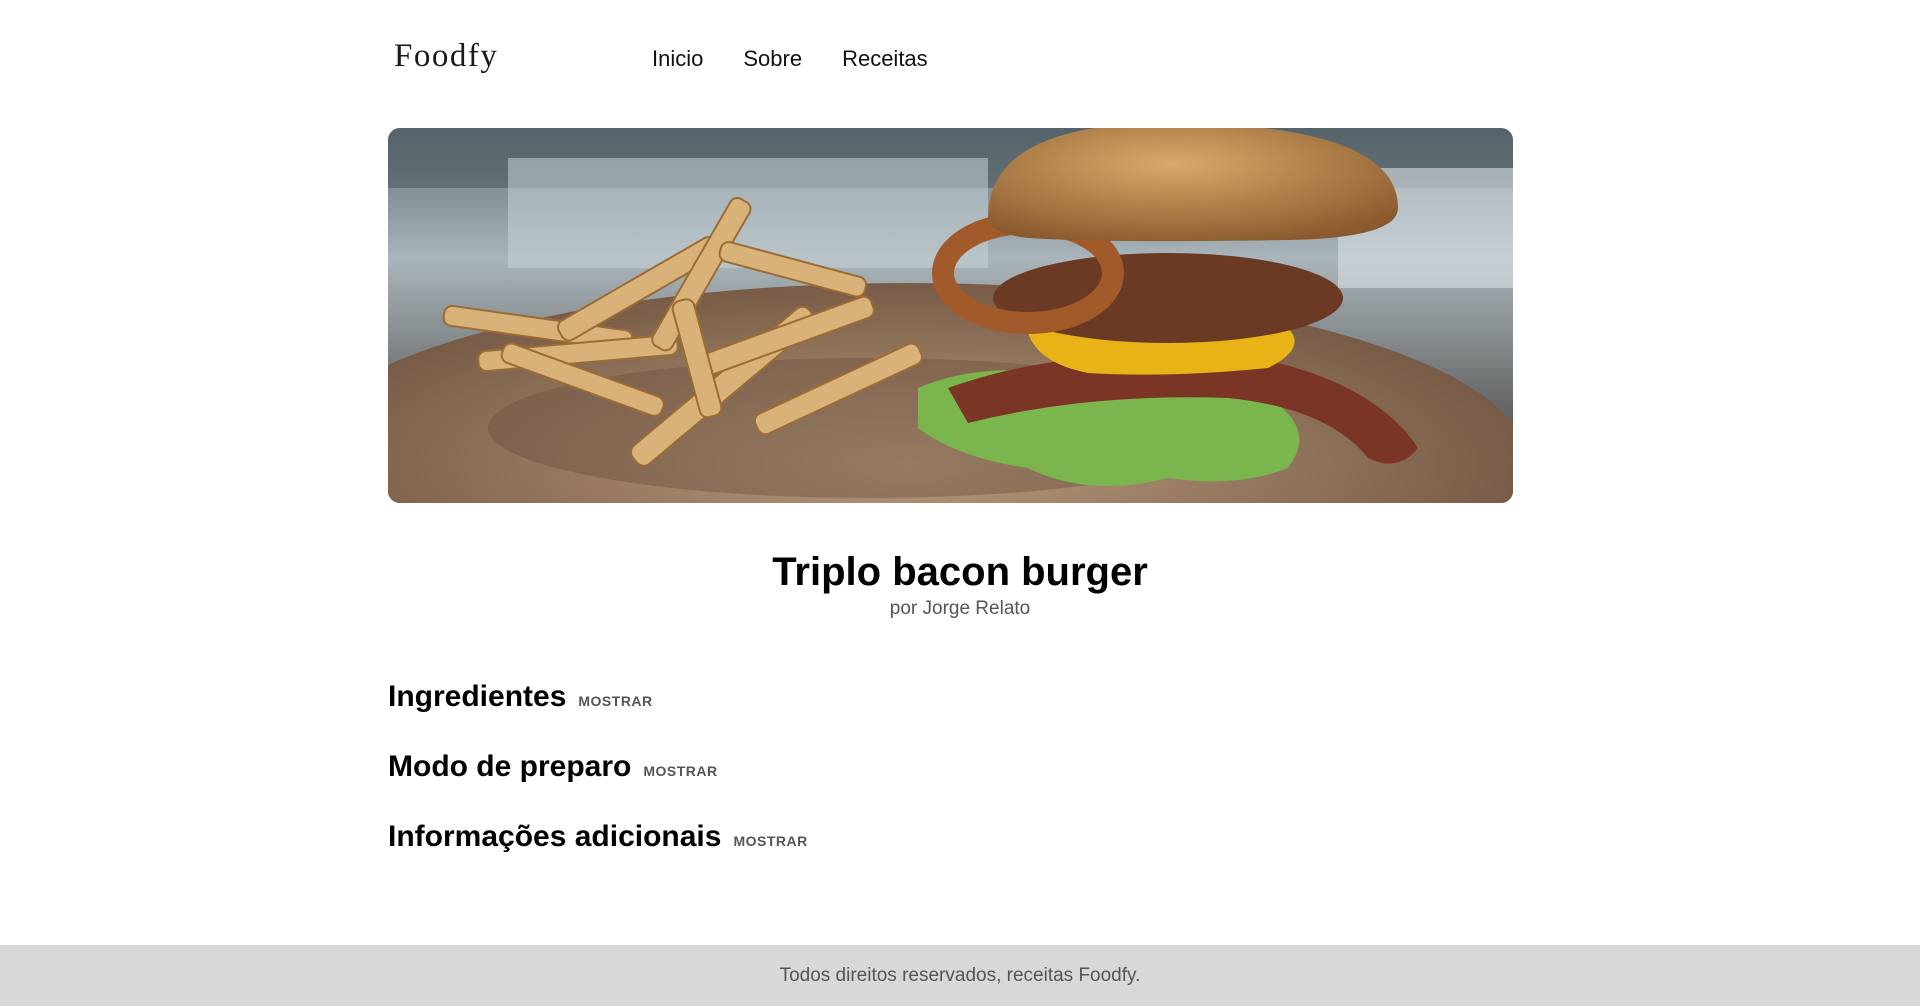 The height and width of the screenshot is (1006, 1920). What do you see at coordinates (510, 766) in the screenshot?
I see `section-heading: Modo de preparo` at bounding box center [510, 766].